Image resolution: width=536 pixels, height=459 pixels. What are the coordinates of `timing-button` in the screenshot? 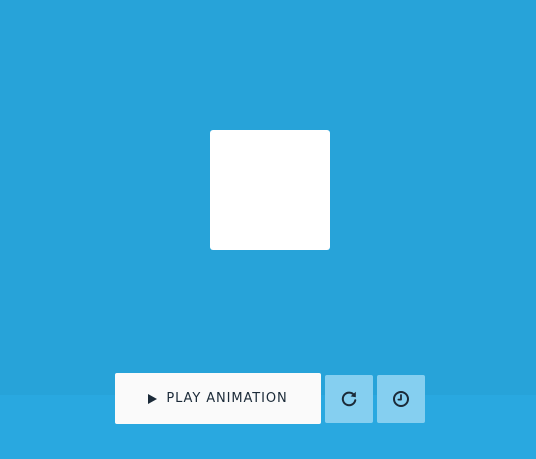 It's located at (401, 399).